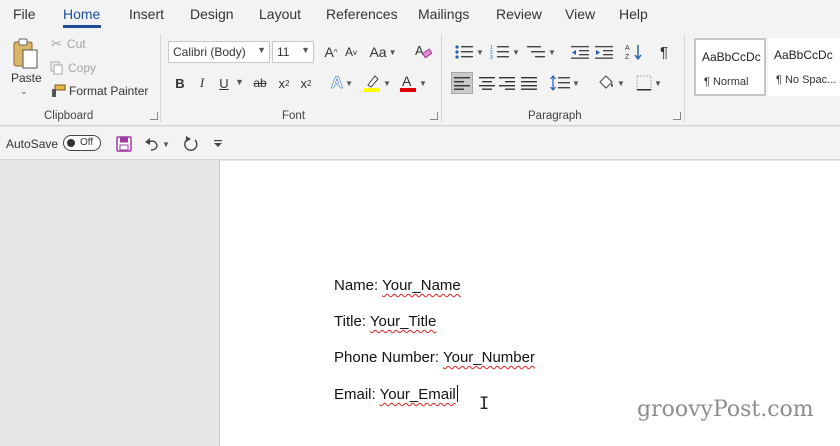 The width and height of the screenshot is (840, 446). I want to click on paint-bucket-icon, so click(606, 82).